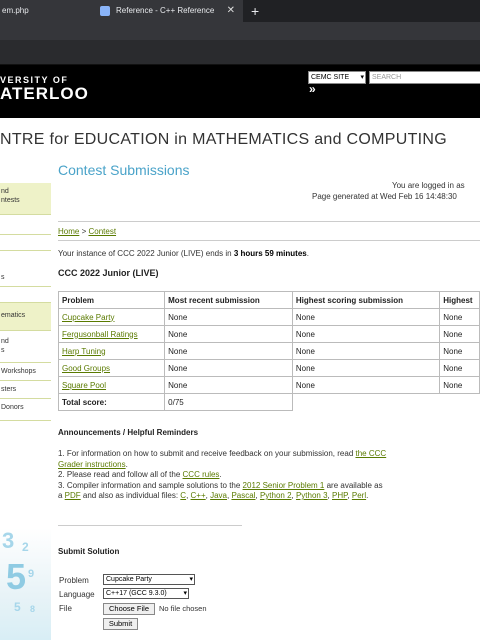 The width and height of the screenshot is (480, 640). What do you see at coordinates (384, 196) in the screenshot?
I see `page-generated-time: Page generated at Wed Feb 16 14:48:30` at bounding box center [384, 196].